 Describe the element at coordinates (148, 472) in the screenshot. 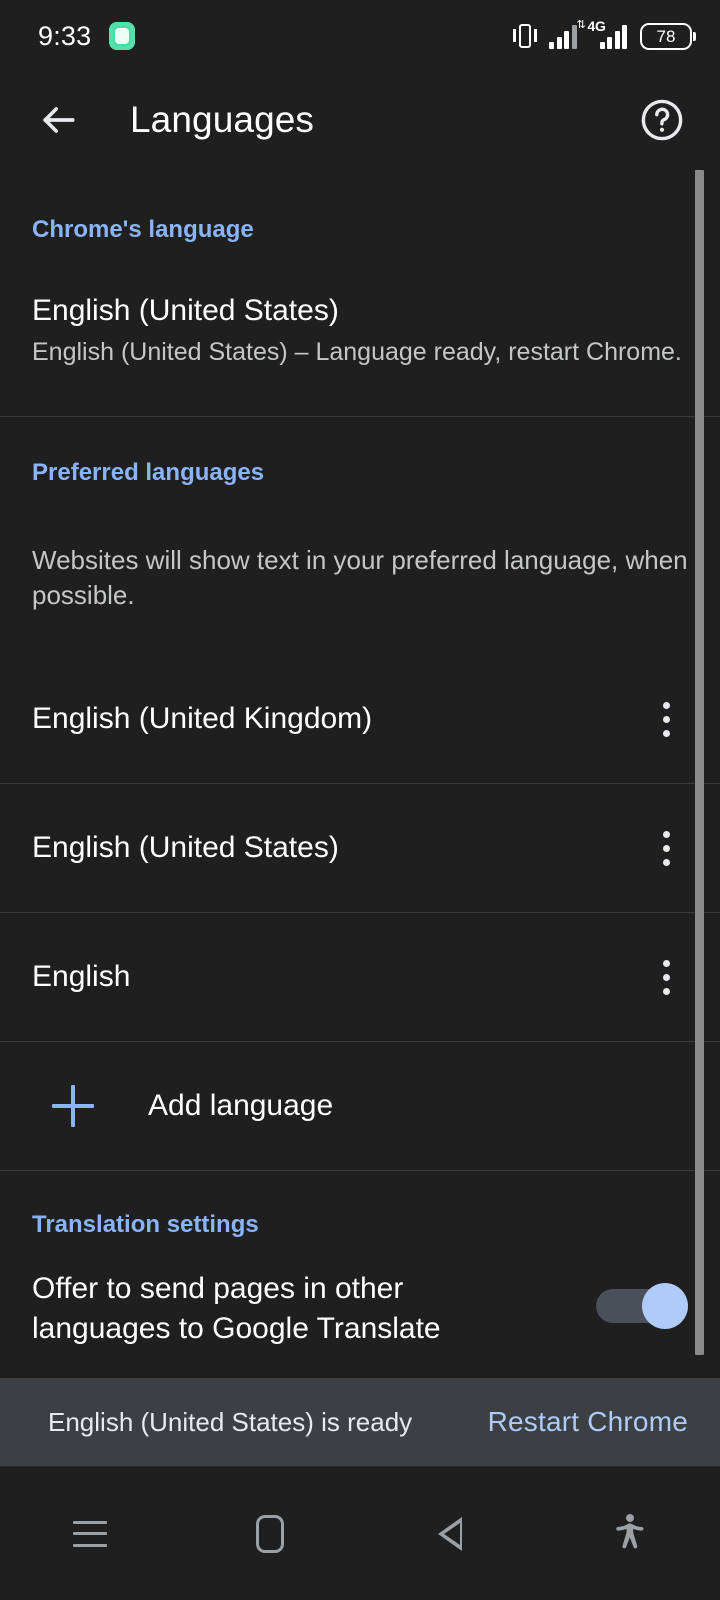

I see `section-header-preferred-languages: Preferred languages` at that location.